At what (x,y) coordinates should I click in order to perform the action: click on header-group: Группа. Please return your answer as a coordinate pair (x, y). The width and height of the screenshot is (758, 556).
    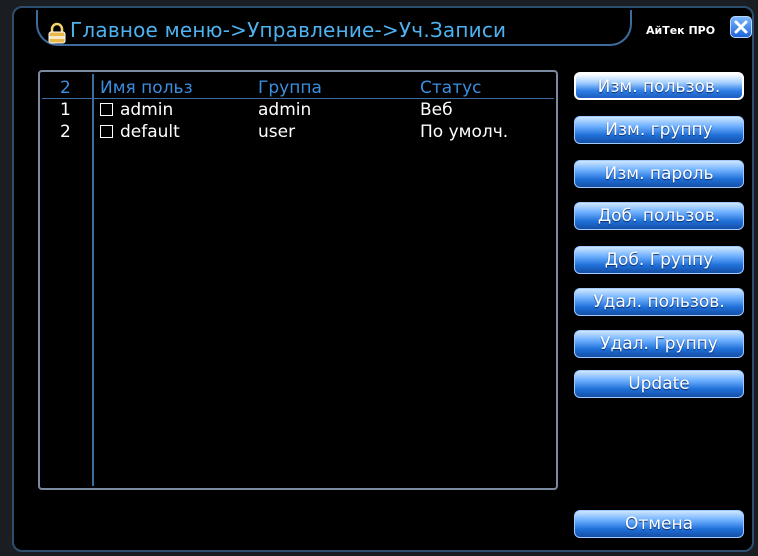
    Looking at the image, I should click on (290, 88).